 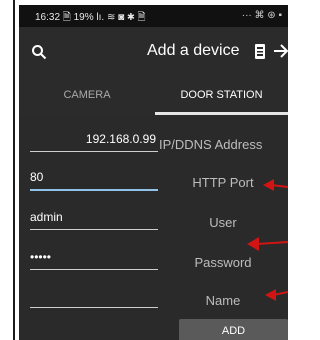 I want to click on ip-row: 192.168.0.99 IP/DDNS Address, so click(x=153, y=145).